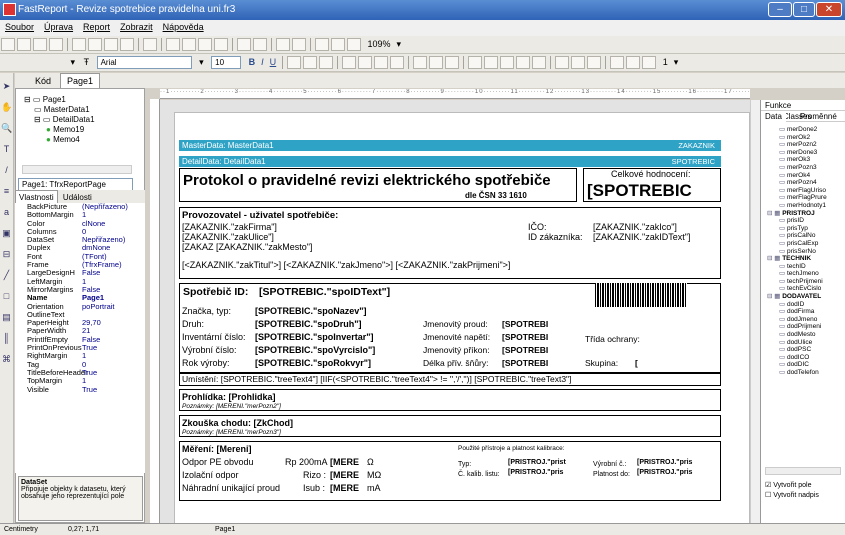  I want to click on row-label: Výrobní číslo:, so click(209, 350).